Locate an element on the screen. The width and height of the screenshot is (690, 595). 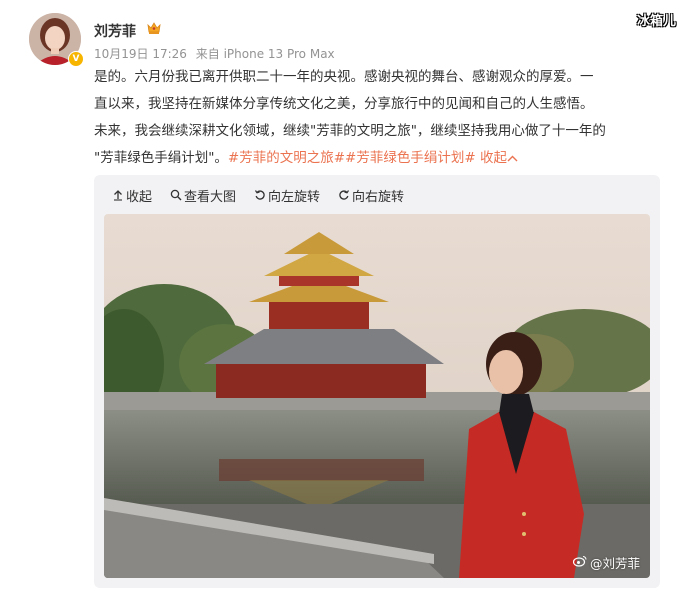
post-text-line: 直以来，我坚持在新媒体分享传统文化之美，分享旅行中的见闻和自己的人生感悟。 is located at coordinates (344, 104).